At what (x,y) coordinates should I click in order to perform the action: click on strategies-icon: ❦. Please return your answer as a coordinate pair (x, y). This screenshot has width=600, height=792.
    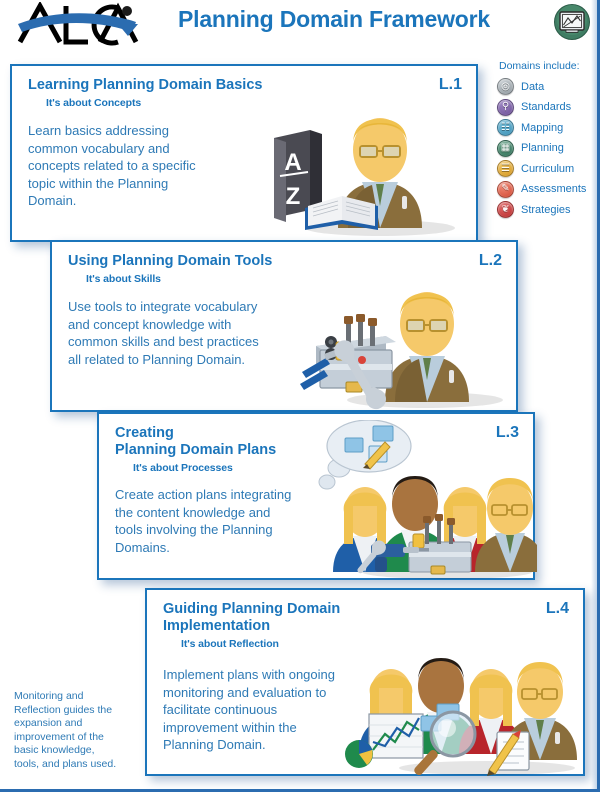
    Looking at the image, I should click on (505, 209).